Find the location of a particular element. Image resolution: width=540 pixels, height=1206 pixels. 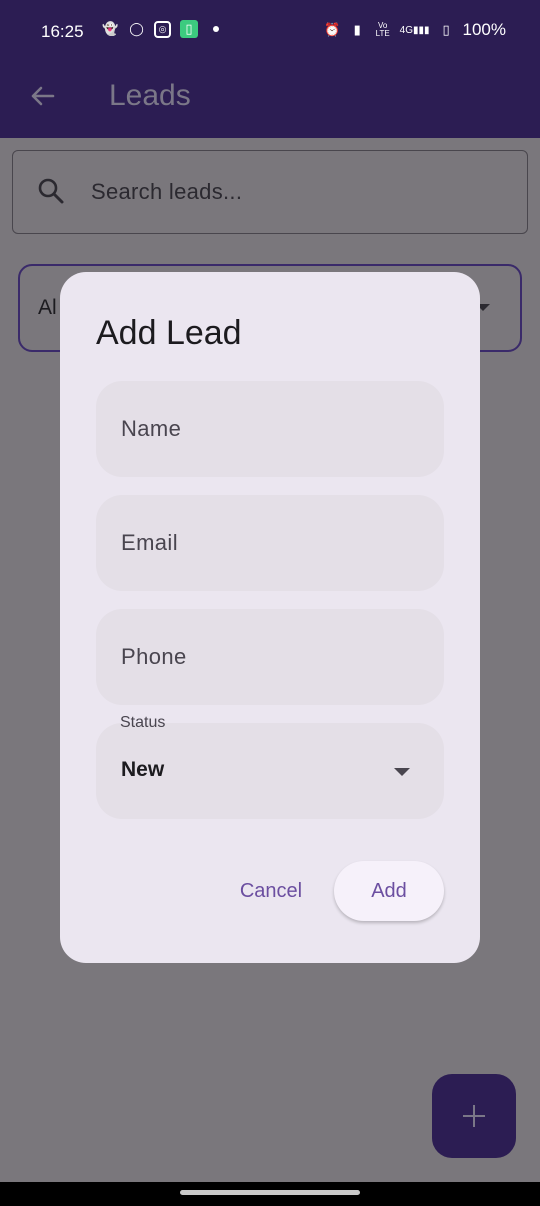

network-label: 4G is located at coordinates (406, 30).